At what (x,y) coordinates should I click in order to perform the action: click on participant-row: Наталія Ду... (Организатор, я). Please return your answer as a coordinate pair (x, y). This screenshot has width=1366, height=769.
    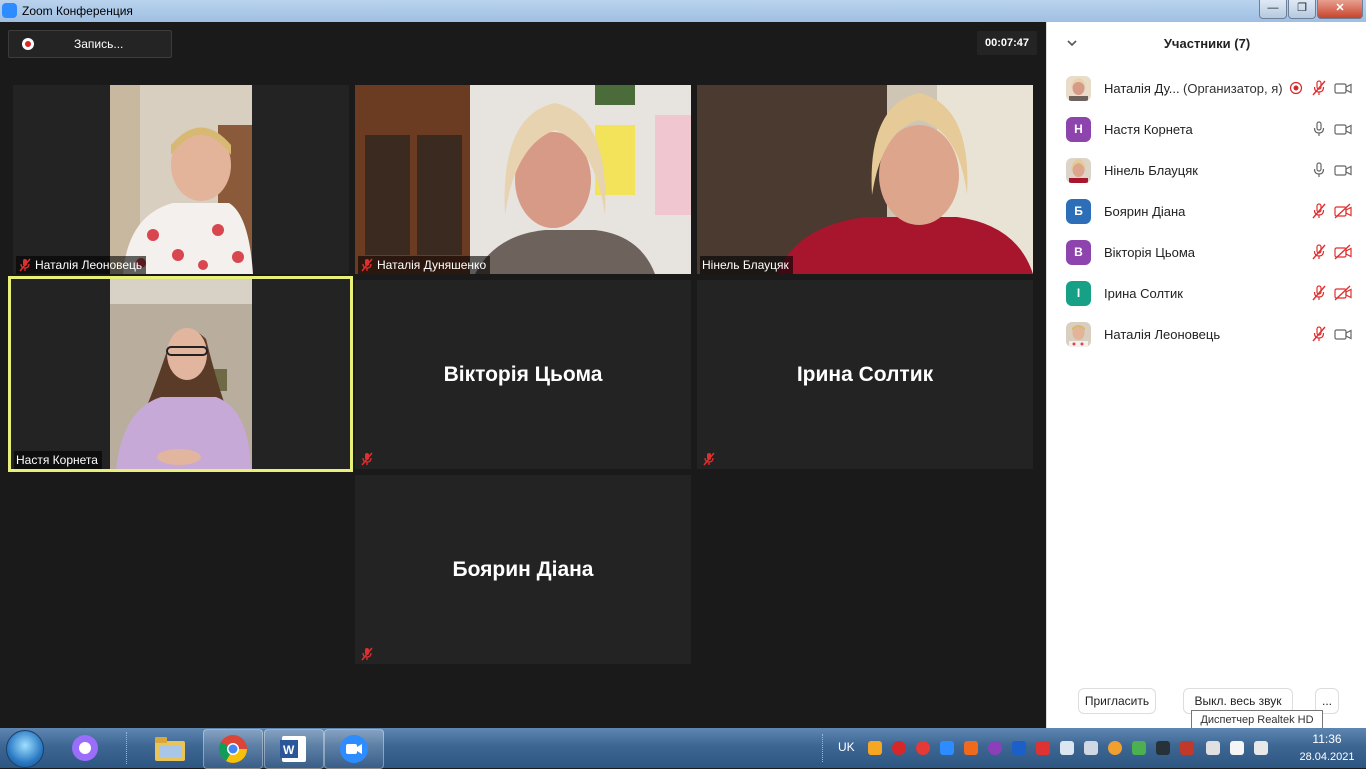
    Looking at the image, I should click on (1206, 88).